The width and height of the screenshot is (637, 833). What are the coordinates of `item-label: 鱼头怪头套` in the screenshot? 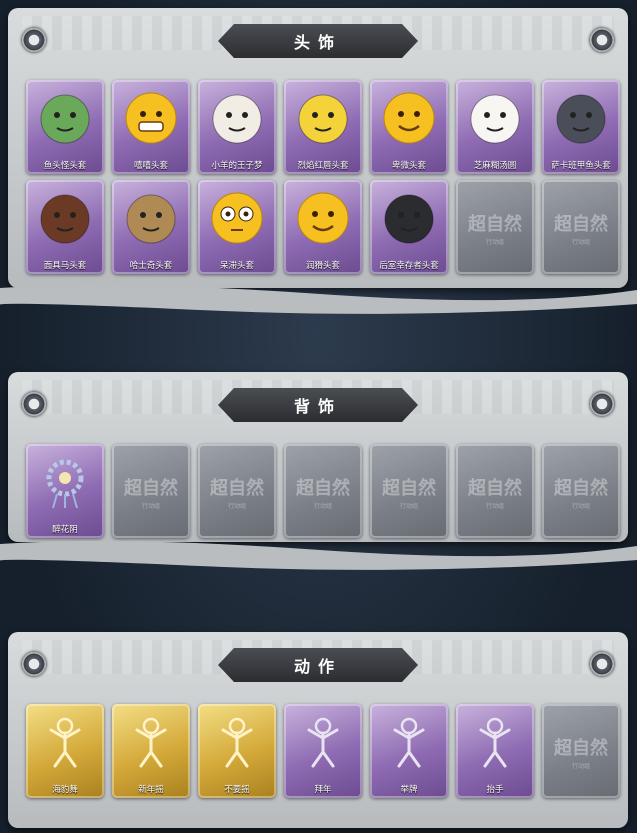 It's located at (65, 166).